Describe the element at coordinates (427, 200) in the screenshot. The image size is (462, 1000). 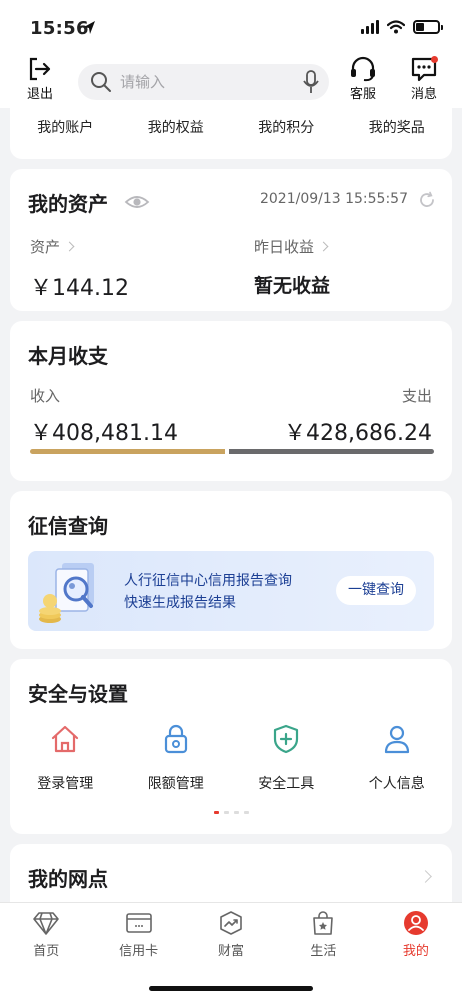
I see `refresh-icon` at that location.